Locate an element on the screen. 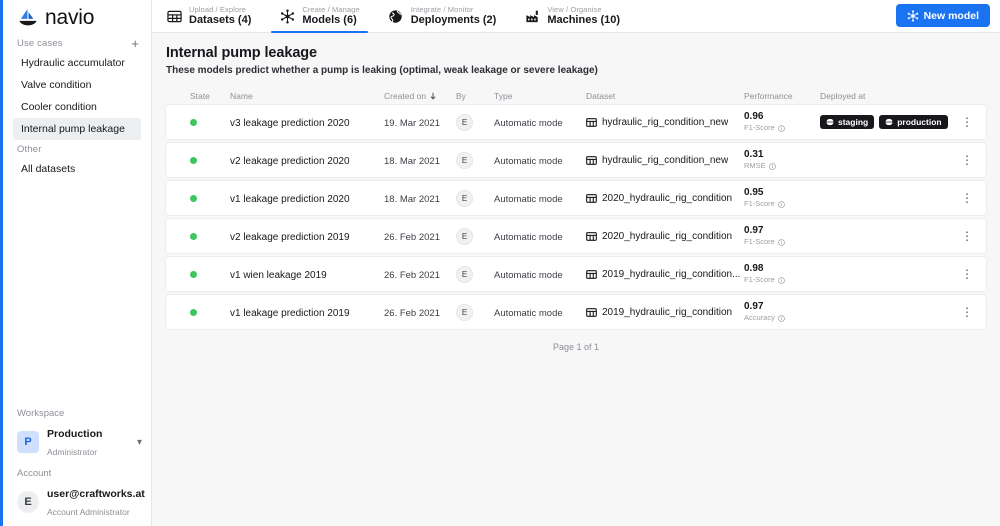 Image resolution: width=1000 pixels, height=526 pixels. workspace-avatar: P is located at coordinates (28, 442).